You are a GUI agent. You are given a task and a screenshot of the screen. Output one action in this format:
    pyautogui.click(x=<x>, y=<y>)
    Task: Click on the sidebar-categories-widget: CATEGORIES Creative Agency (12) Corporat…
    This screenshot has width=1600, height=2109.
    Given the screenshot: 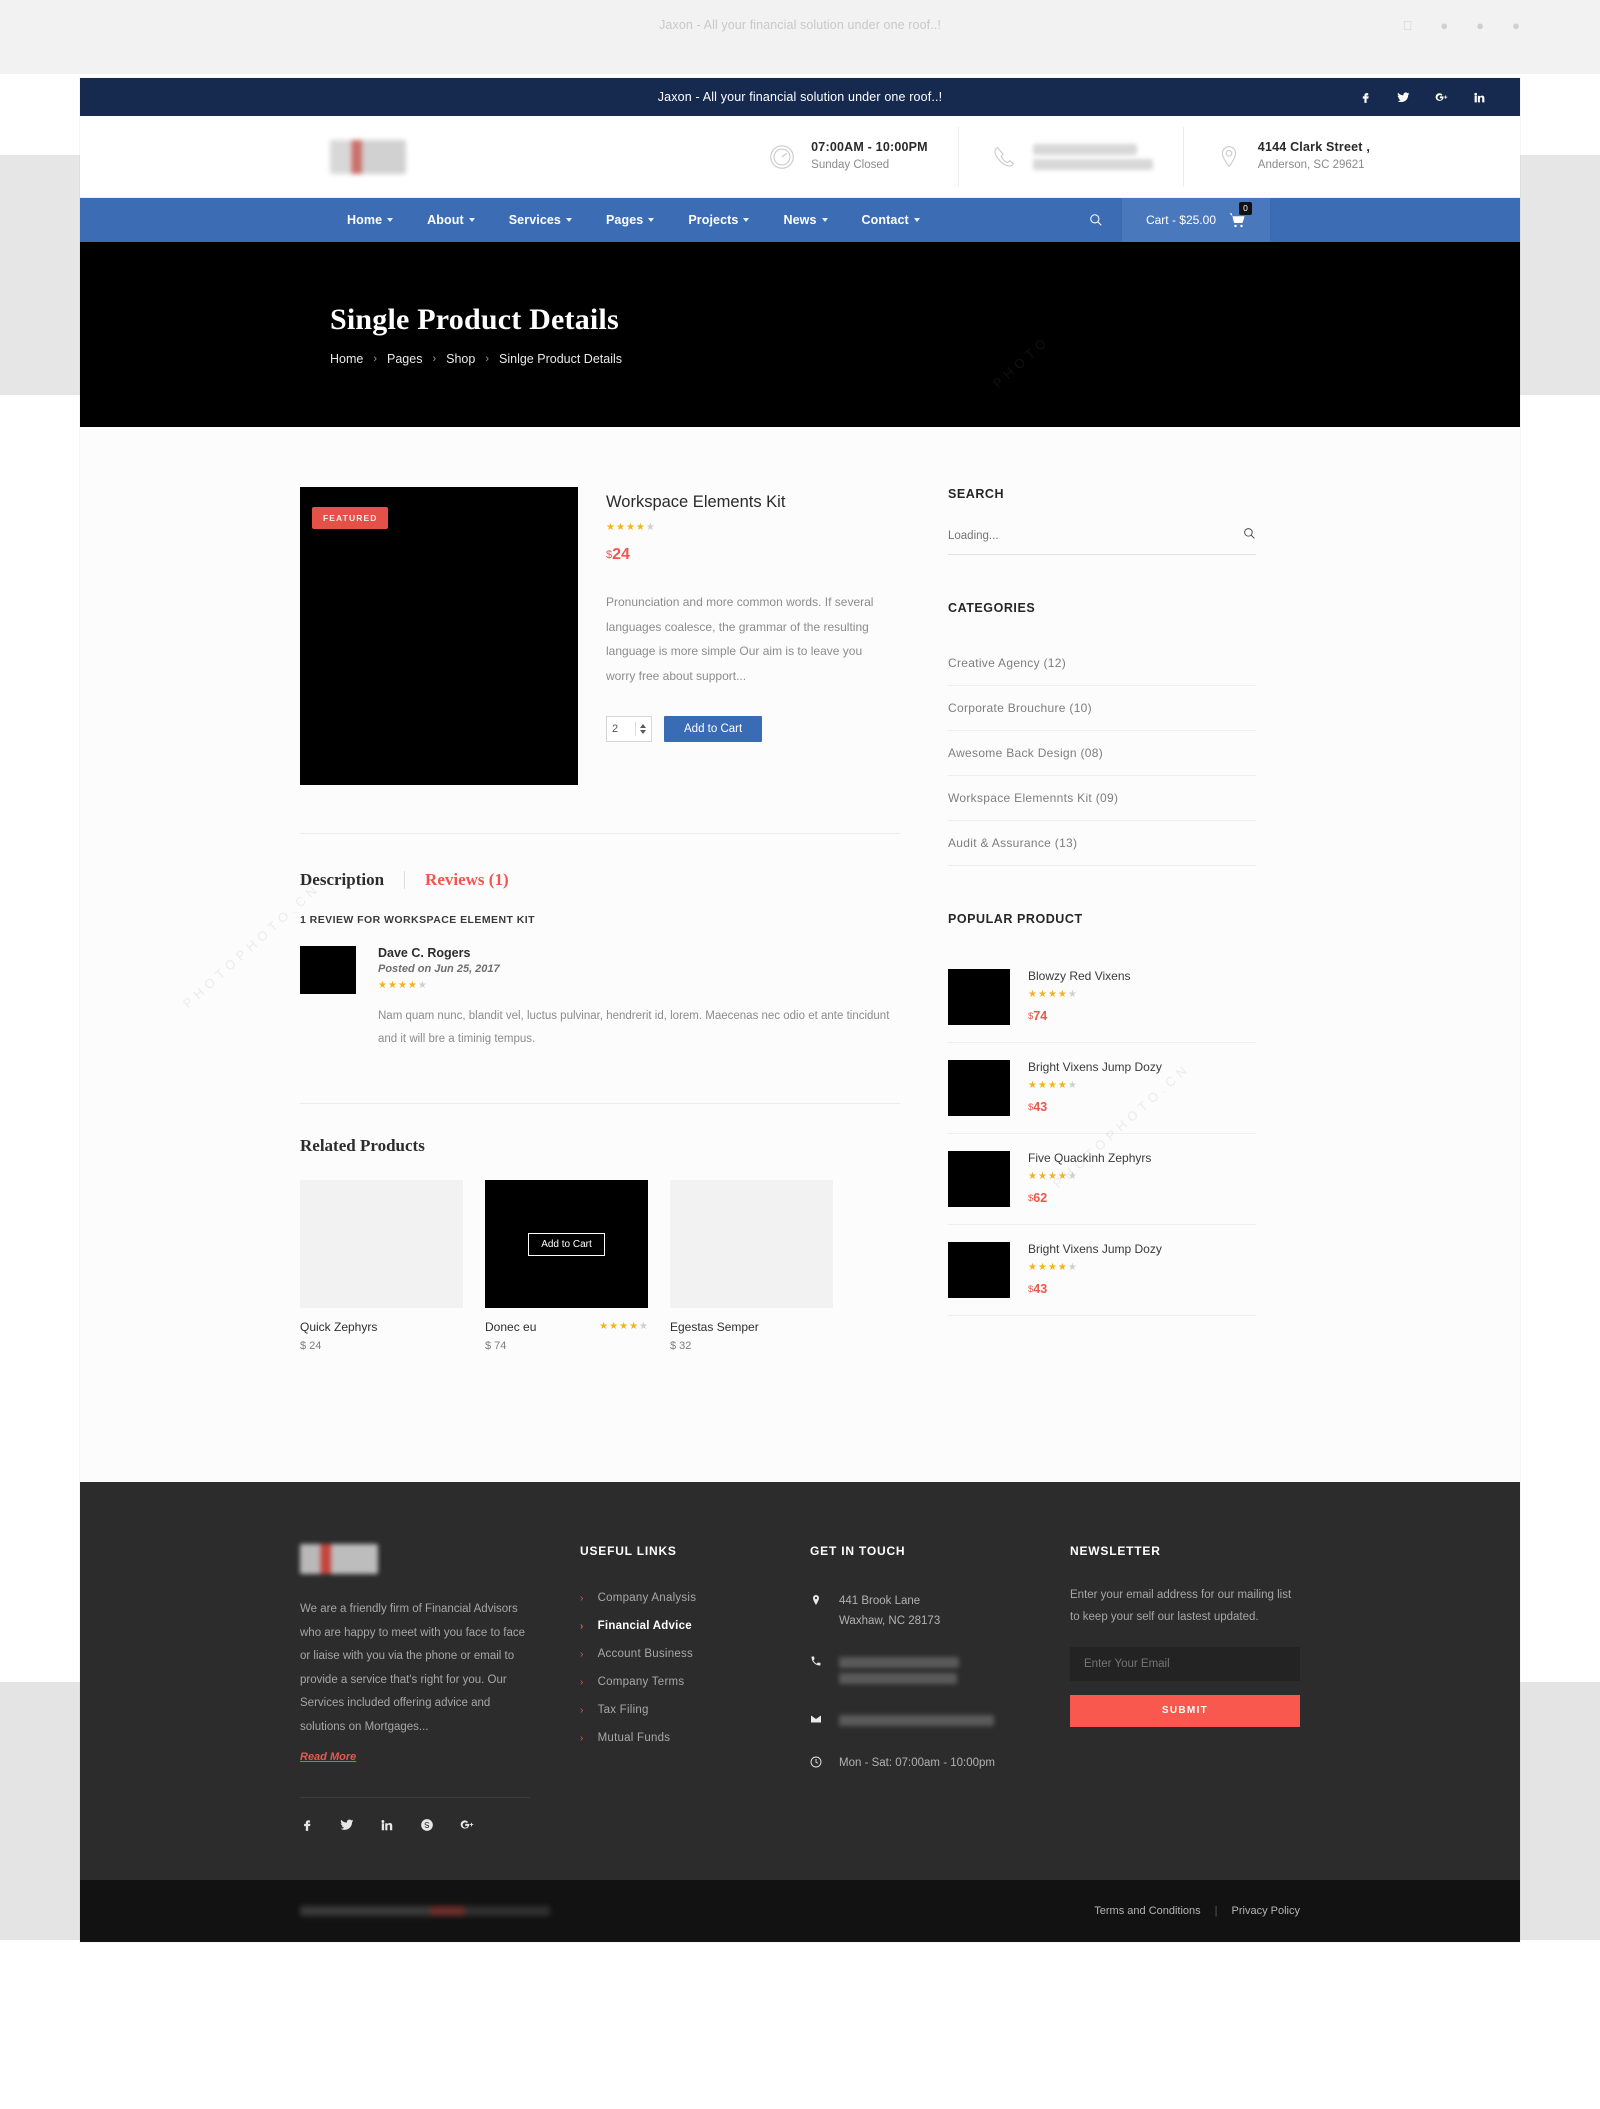 What is the action you would take?
    pyautogui.click(x=1102, y=733)
    